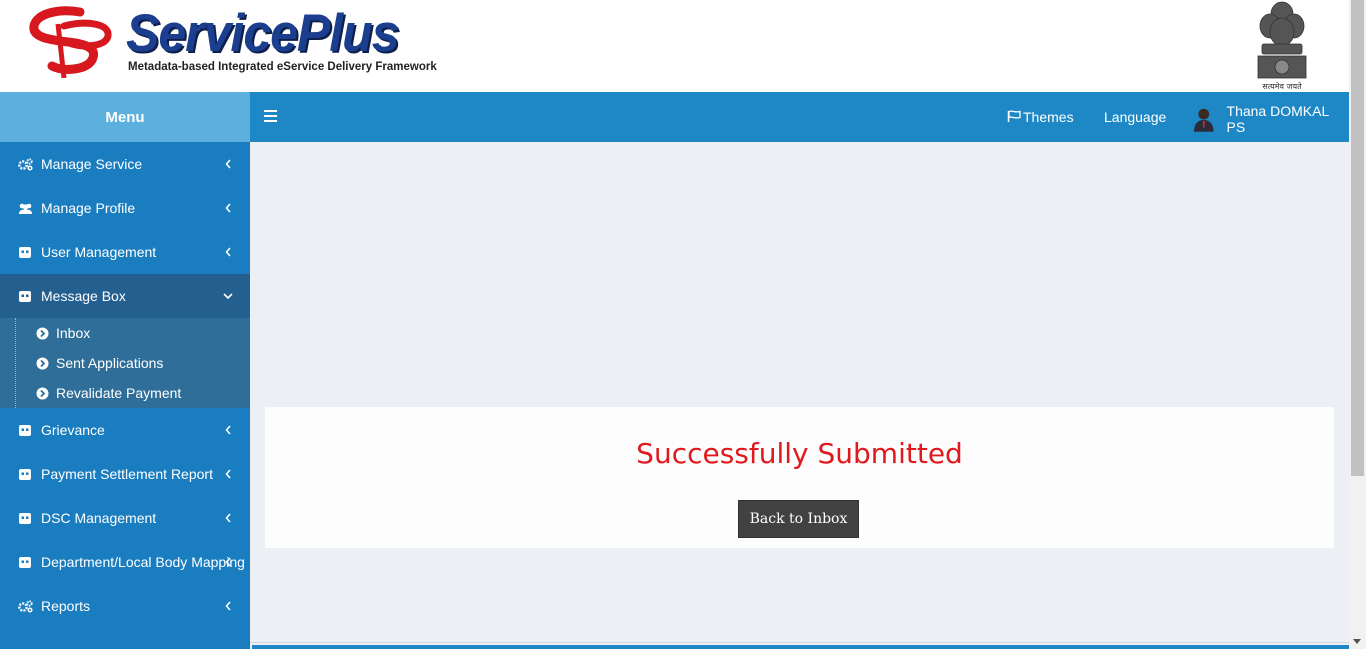 Image resolution: width=1366 pixels, height=649 pixels. What do you see at coordinates (125, 430) in the screenshot?
I see `sidebar-item-grievance: Grievance` at bounding box center [125, 430].